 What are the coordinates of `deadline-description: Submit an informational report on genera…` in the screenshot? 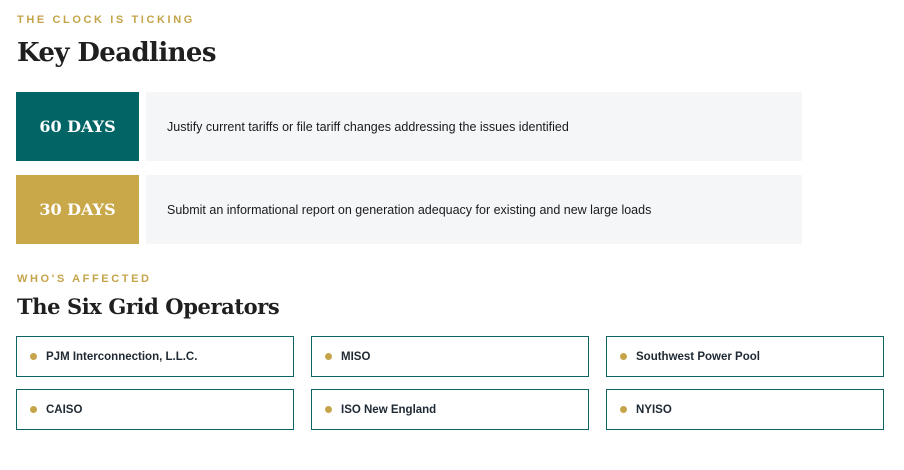 It's located at (409, 209).